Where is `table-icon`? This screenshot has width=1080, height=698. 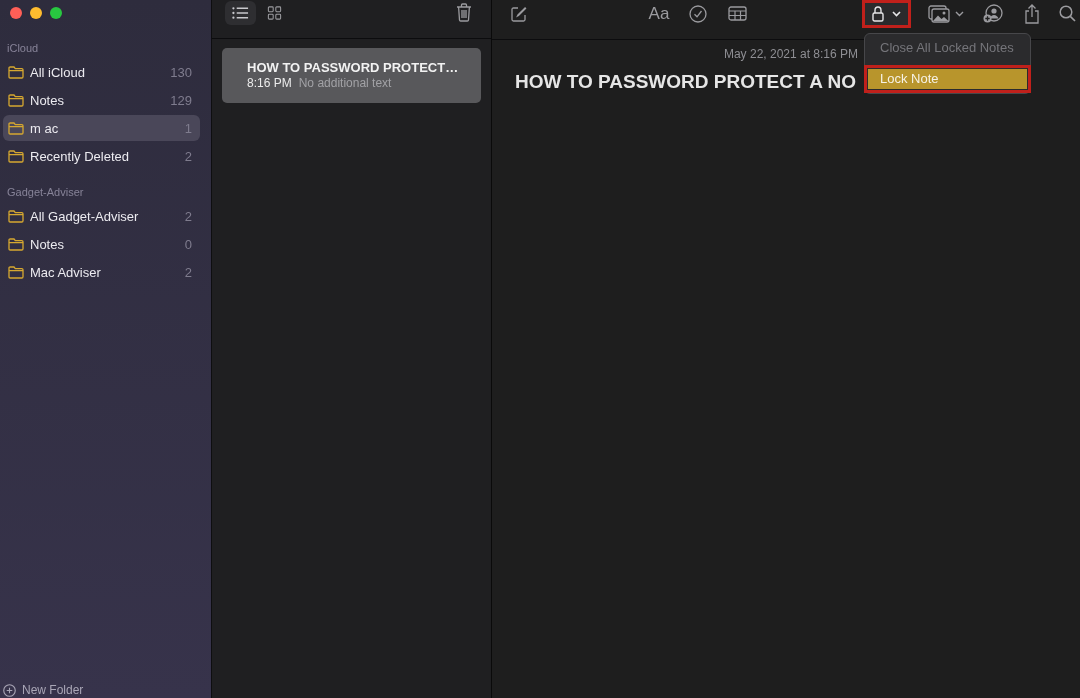
table-icon is located at coordinates (737, 13).